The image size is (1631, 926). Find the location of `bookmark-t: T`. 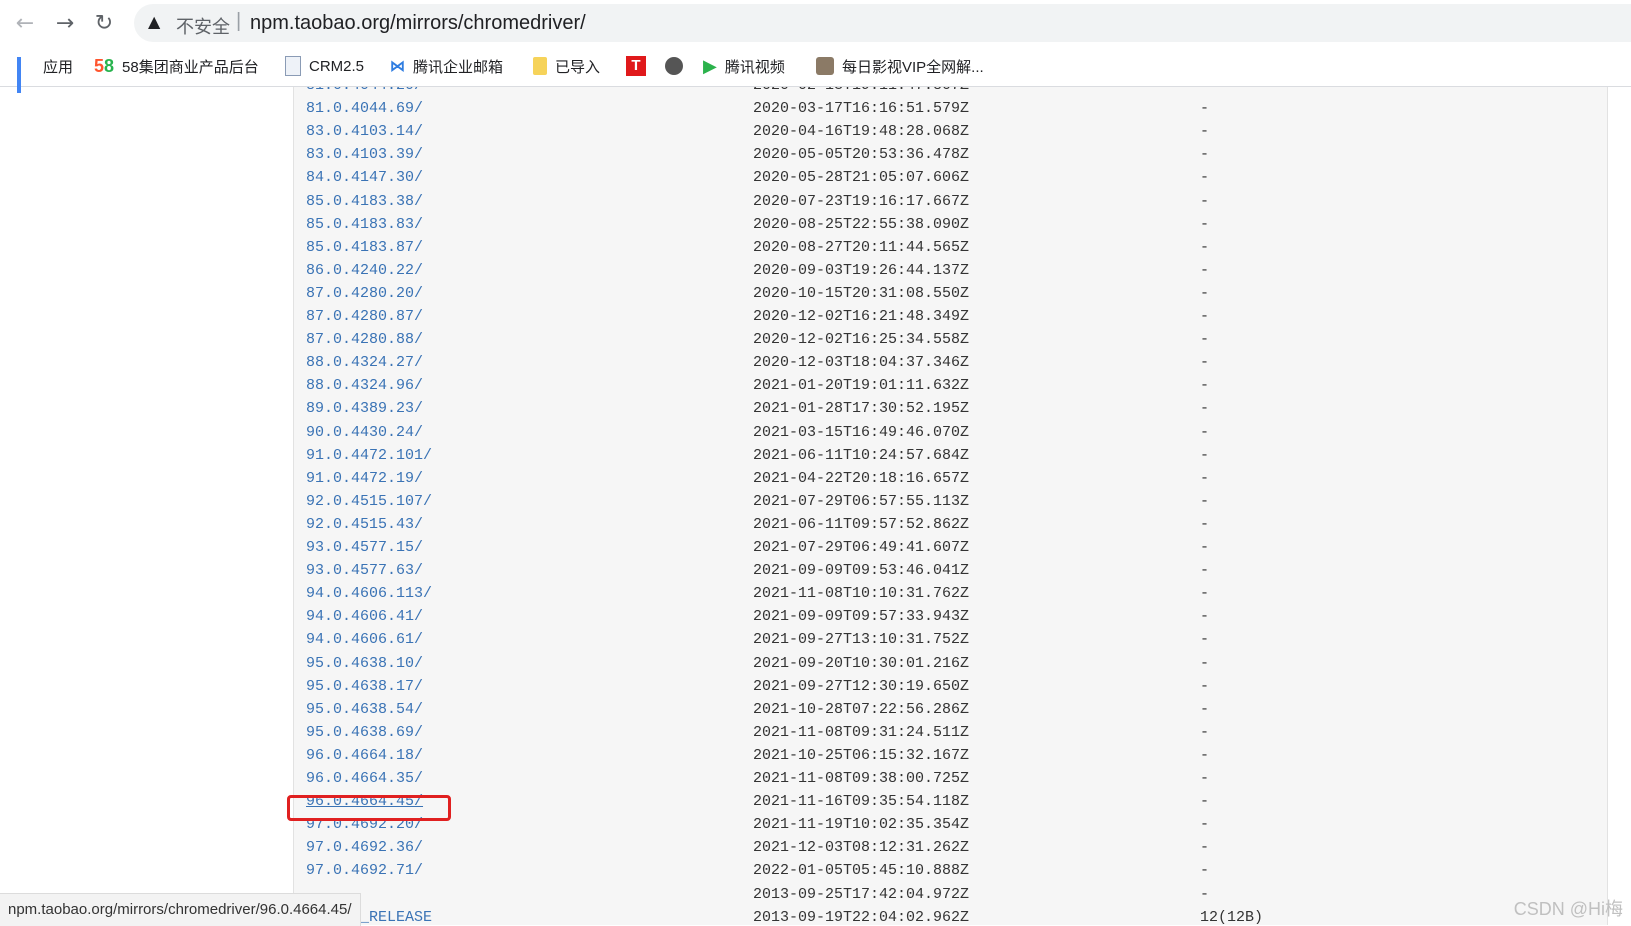

bookmark-t: T is located at coordinates (640, 66).